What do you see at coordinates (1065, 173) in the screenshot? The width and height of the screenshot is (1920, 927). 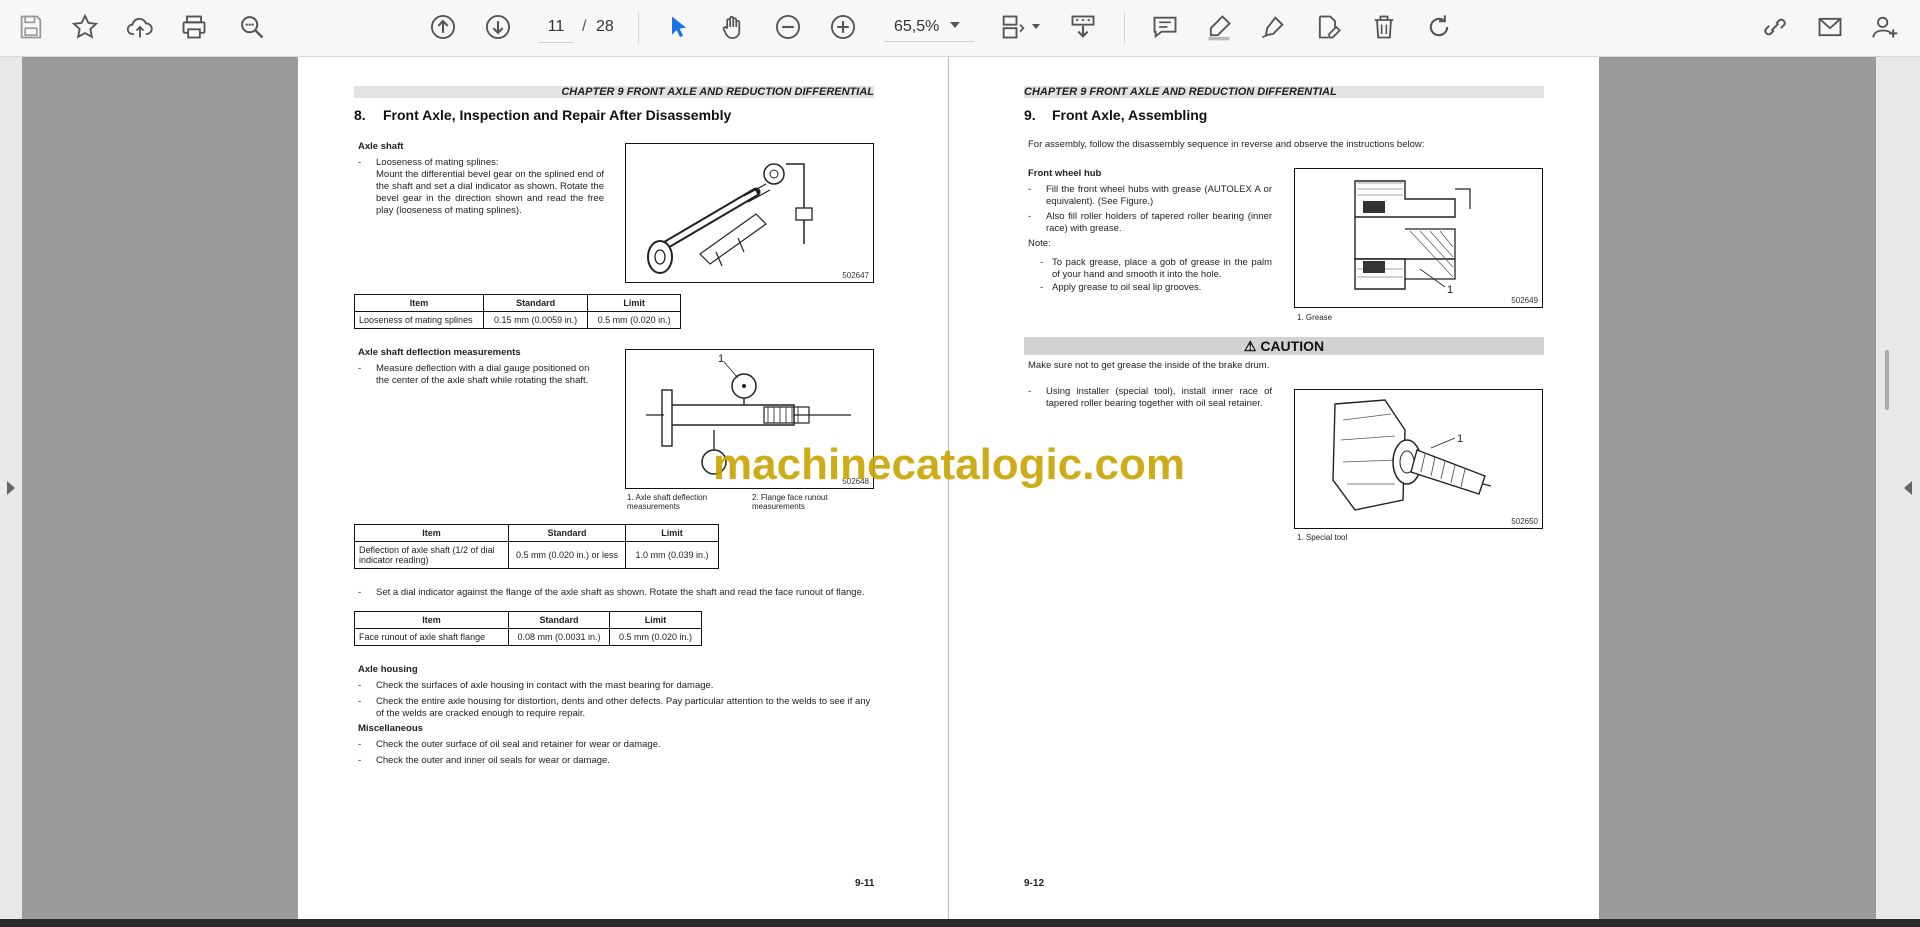 I see `subheading-front-wheel-hub: Front wheel hub` at bounding box center [1065, 173].